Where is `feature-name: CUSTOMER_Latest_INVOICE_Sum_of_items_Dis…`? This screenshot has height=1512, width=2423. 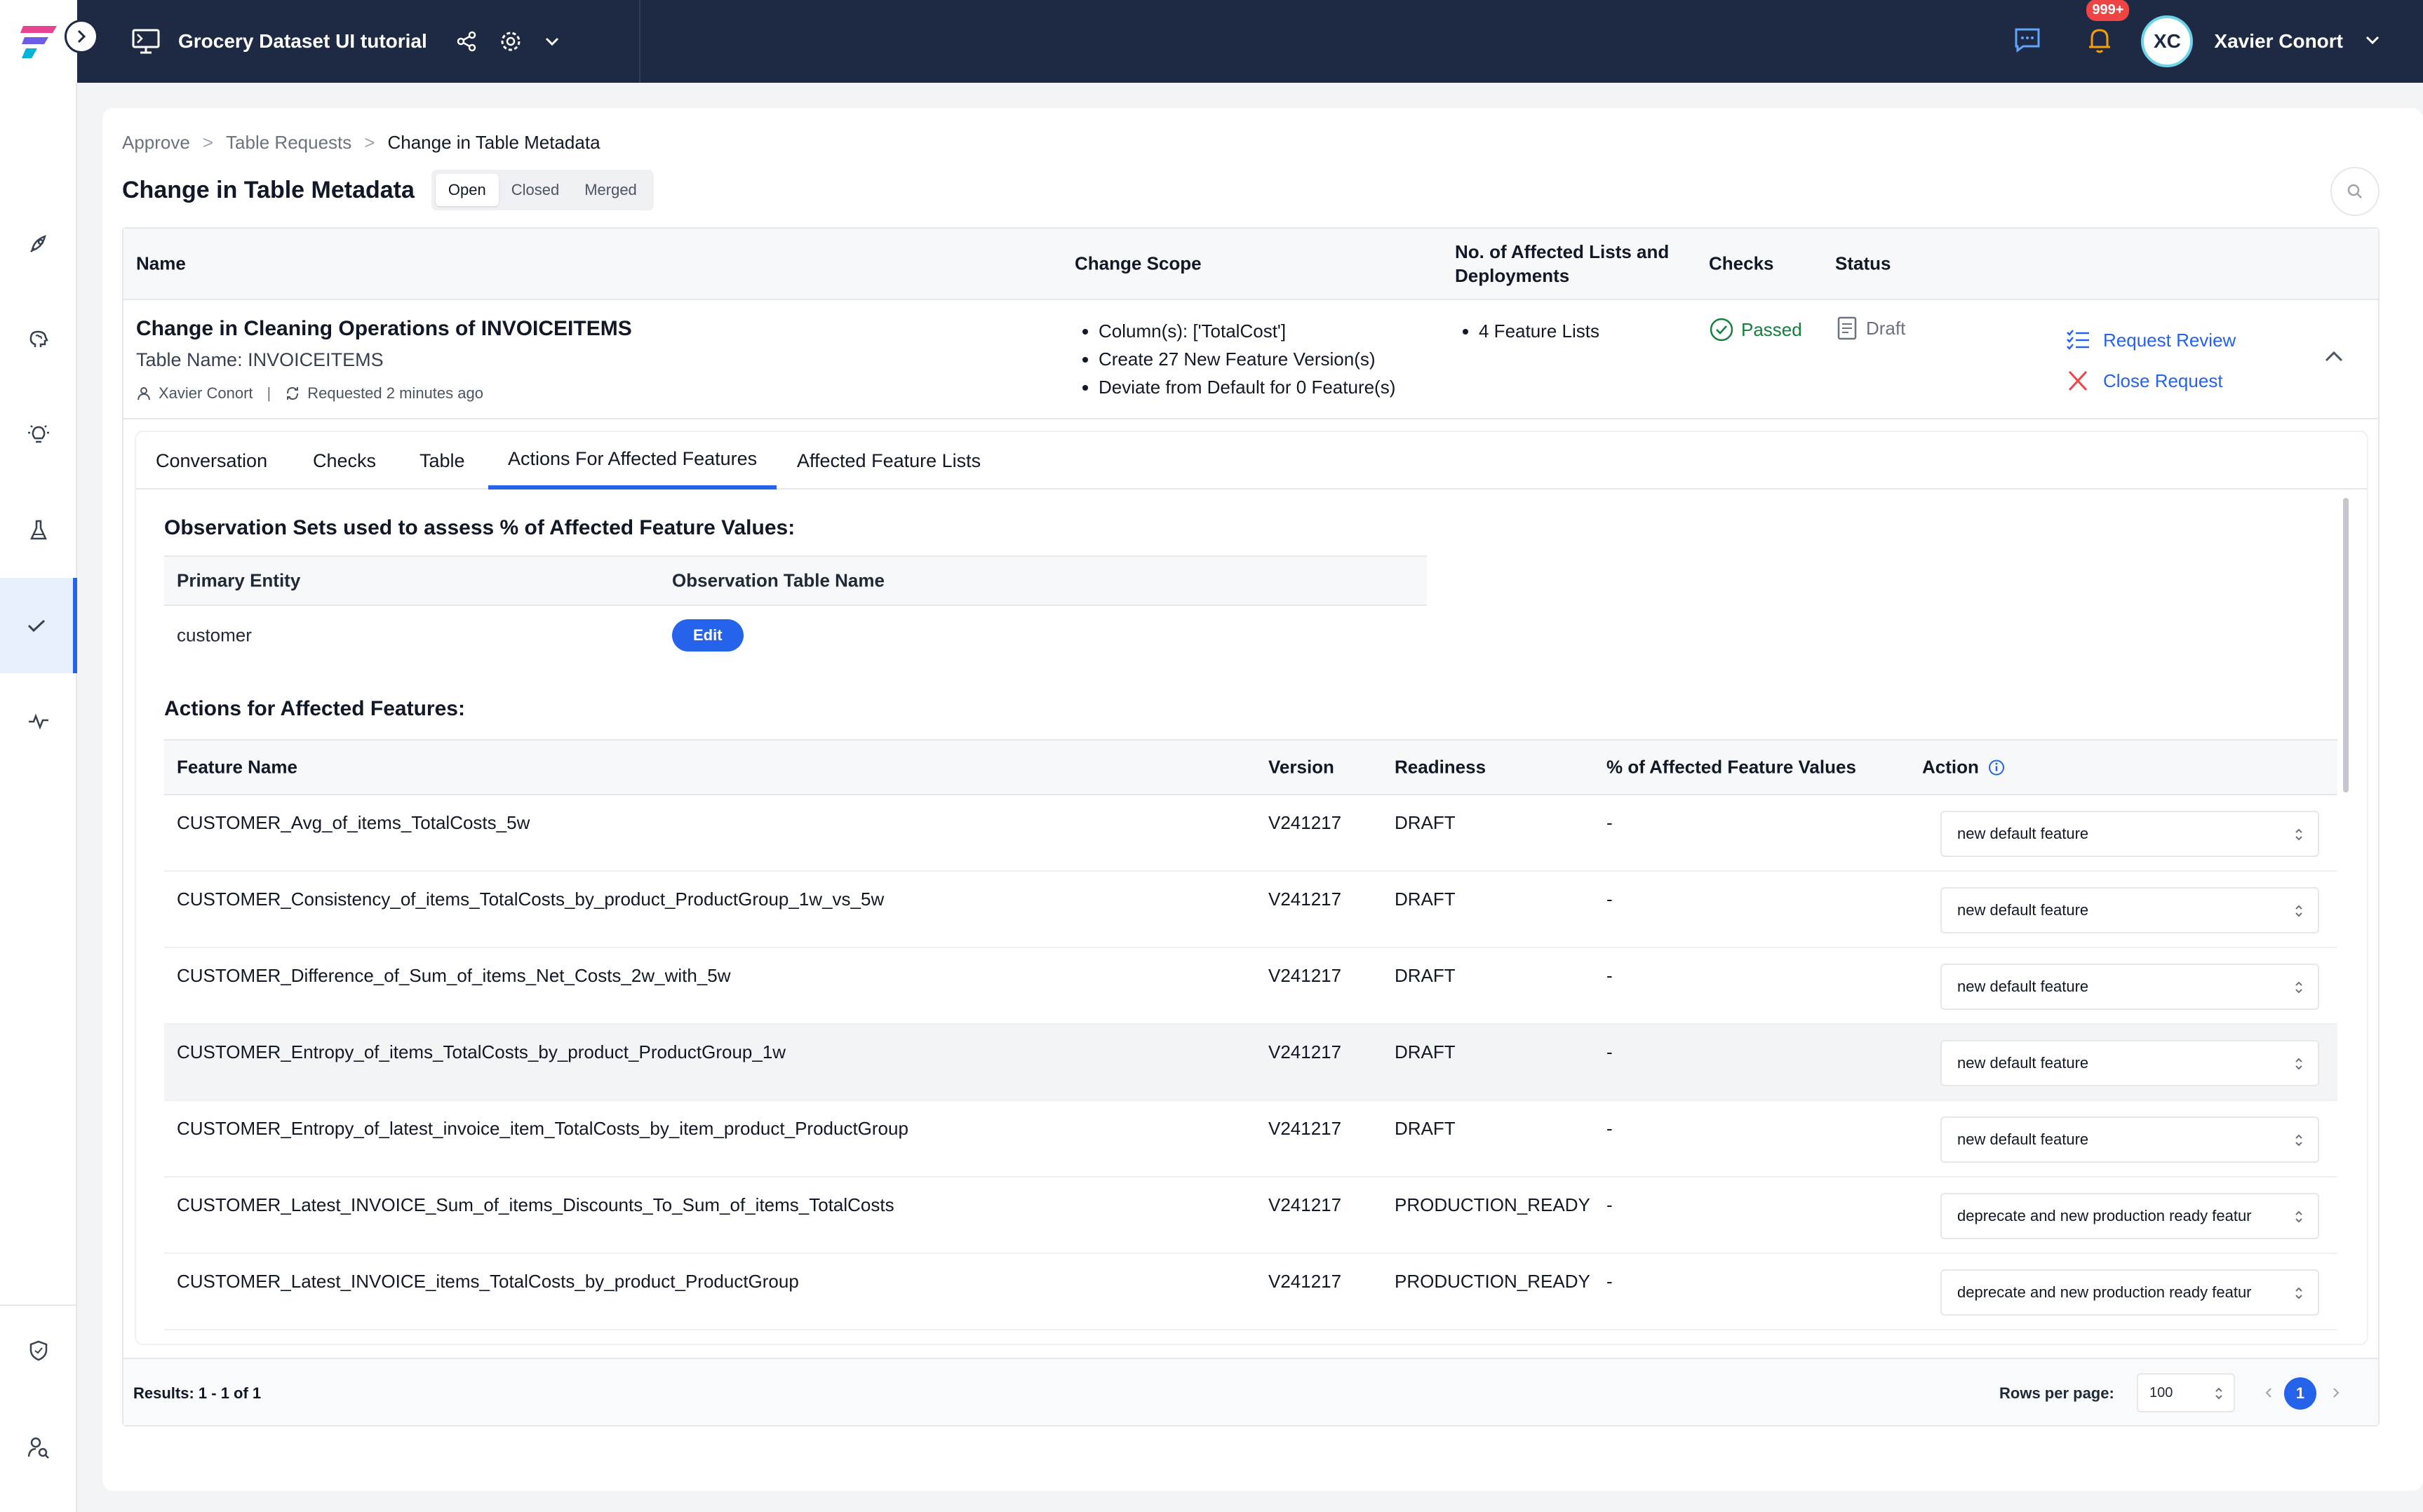
feature-name: CUSTOMER_Latest_INVOICE_Sum_of_items_Dis… is located at coordinates (536, 1205).